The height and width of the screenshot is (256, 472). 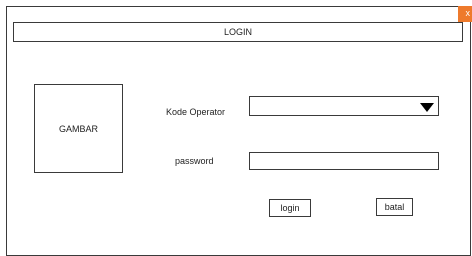 I want to click on password-label: password, so click(x=194, y=161).